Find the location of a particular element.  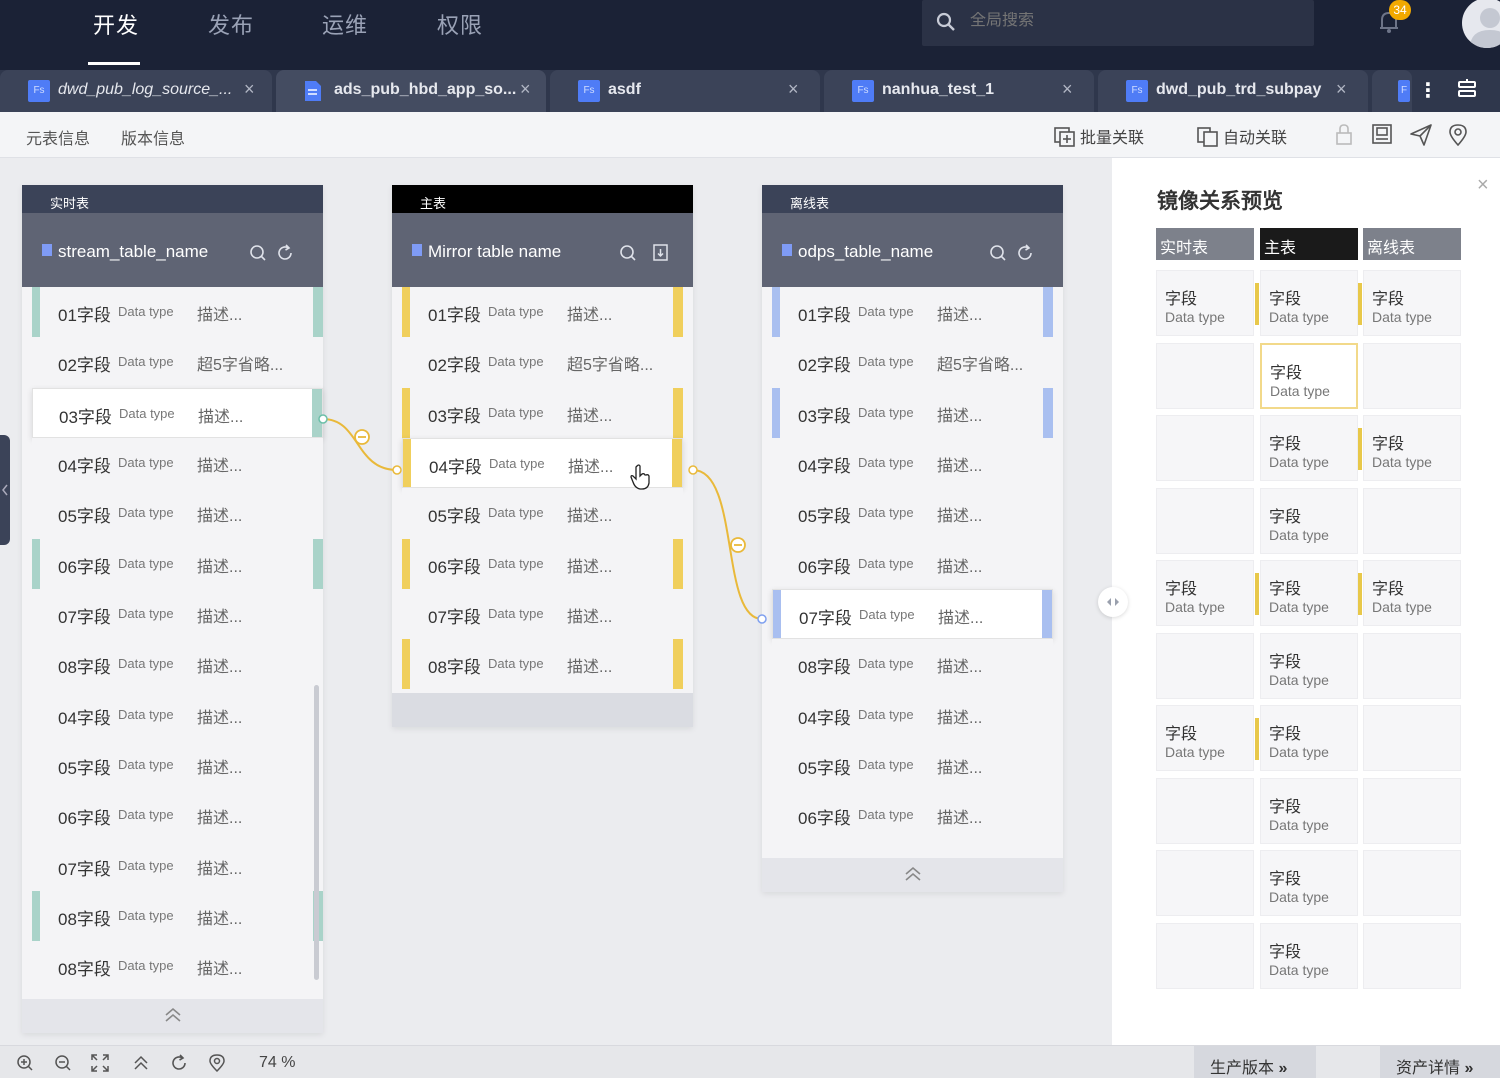

nav-permissions: 权限 is located at coordinates (460, 25).